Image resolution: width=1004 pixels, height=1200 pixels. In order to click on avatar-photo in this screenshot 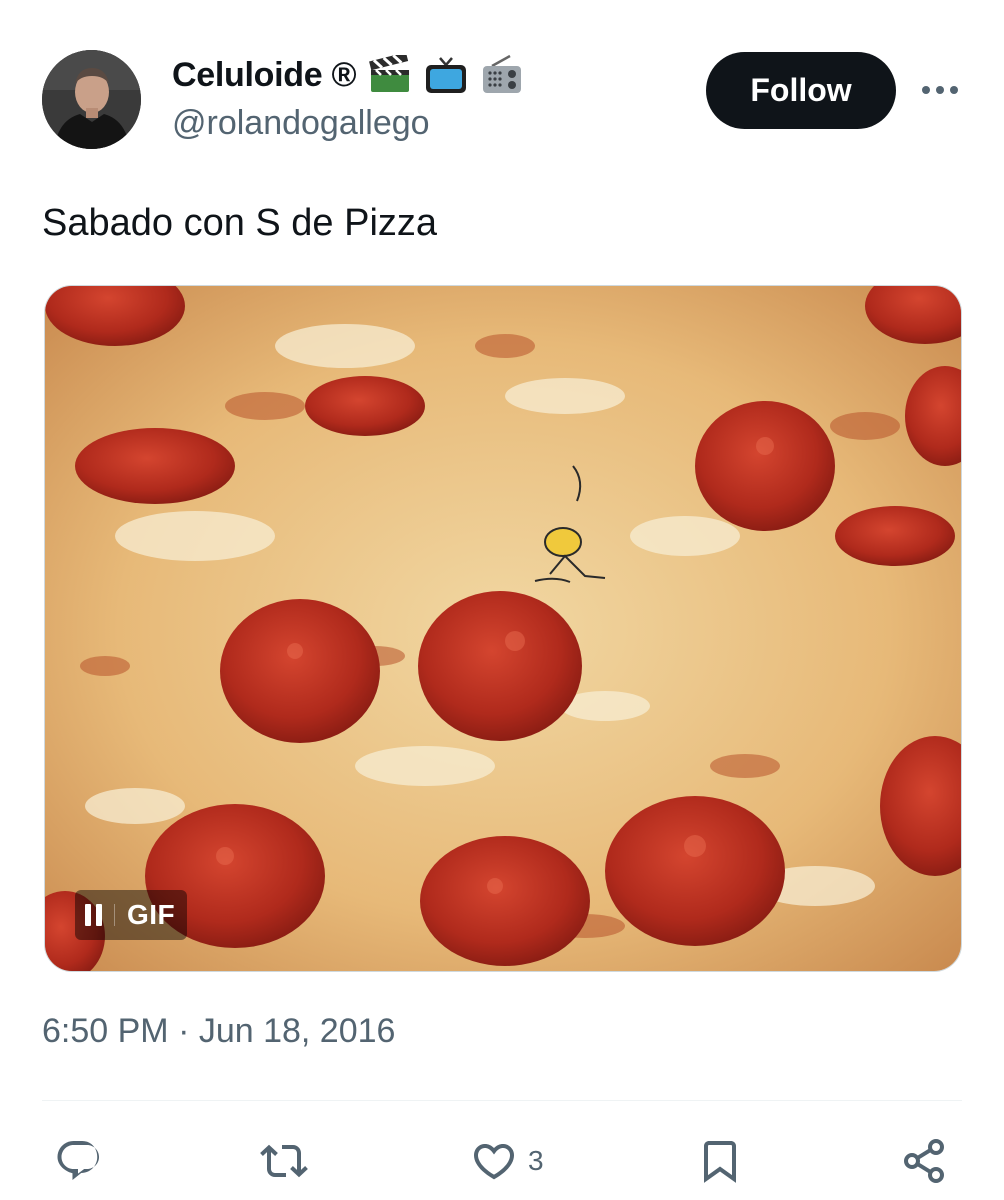, I will do `click(91, 99)`.